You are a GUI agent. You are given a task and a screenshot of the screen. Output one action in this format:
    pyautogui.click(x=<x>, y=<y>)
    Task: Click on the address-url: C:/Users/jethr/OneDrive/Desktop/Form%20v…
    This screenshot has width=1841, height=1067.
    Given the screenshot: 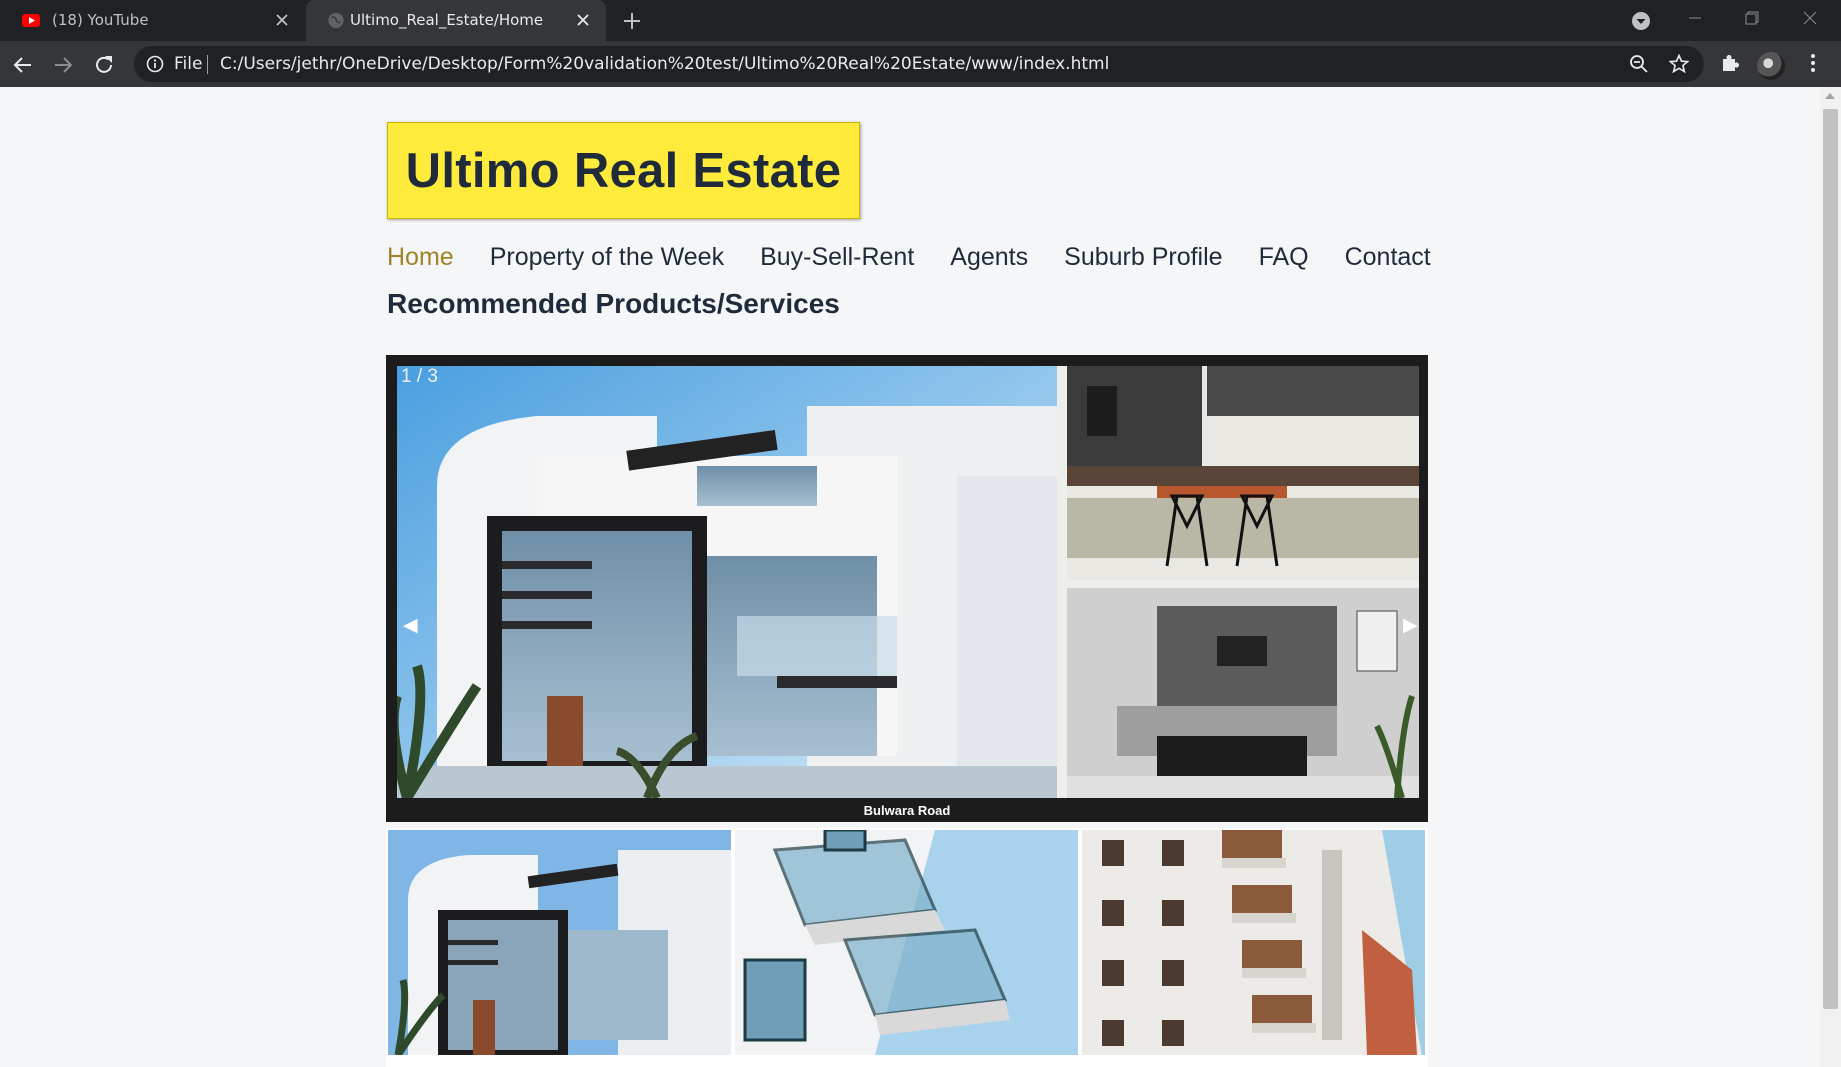 What is the action you would take?
    pyautogui.click(x=664, y=64)
    